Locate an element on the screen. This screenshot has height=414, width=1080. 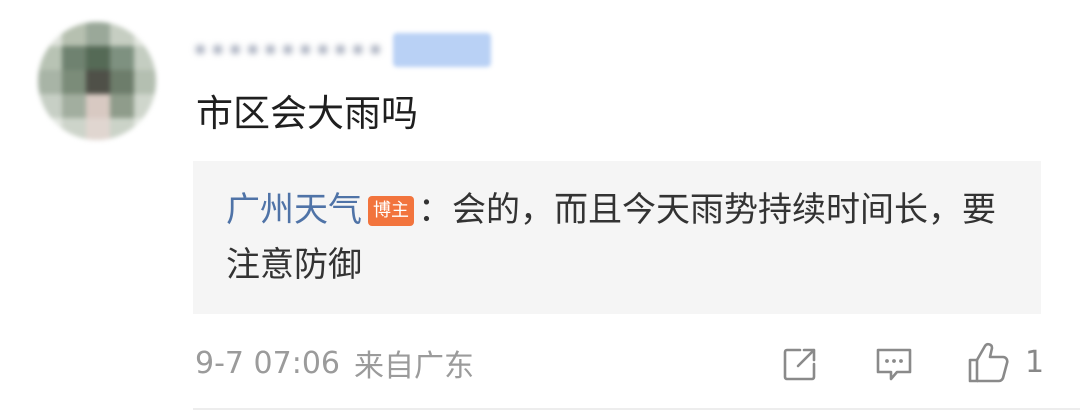
divider is located at coordinates (636, 409).